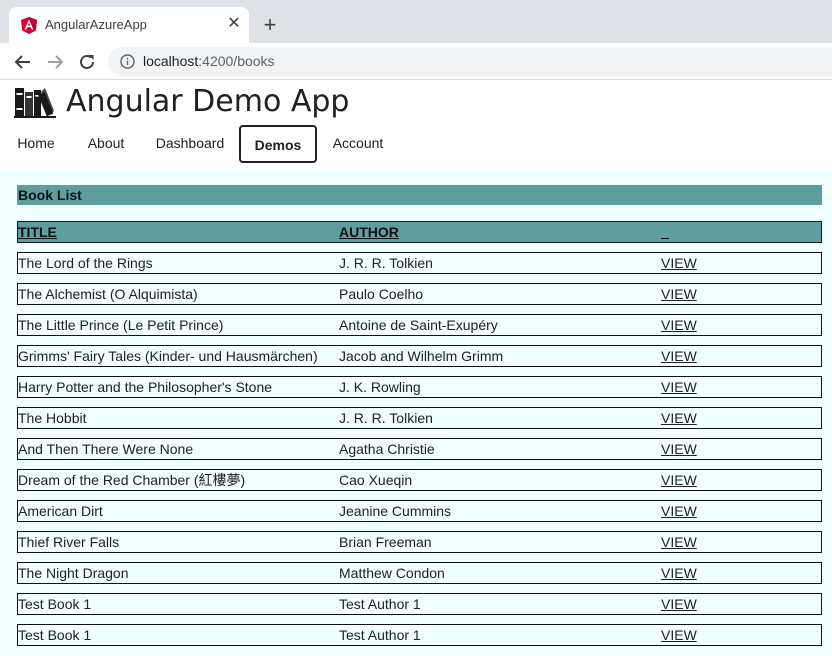 This screenshot has width=832, height=656. What do you see at coordinates (145, 387) in the screenshot?
I see `book-title: Harry Potter and the Philosopher's Stone` at bounding box center [145, 387].